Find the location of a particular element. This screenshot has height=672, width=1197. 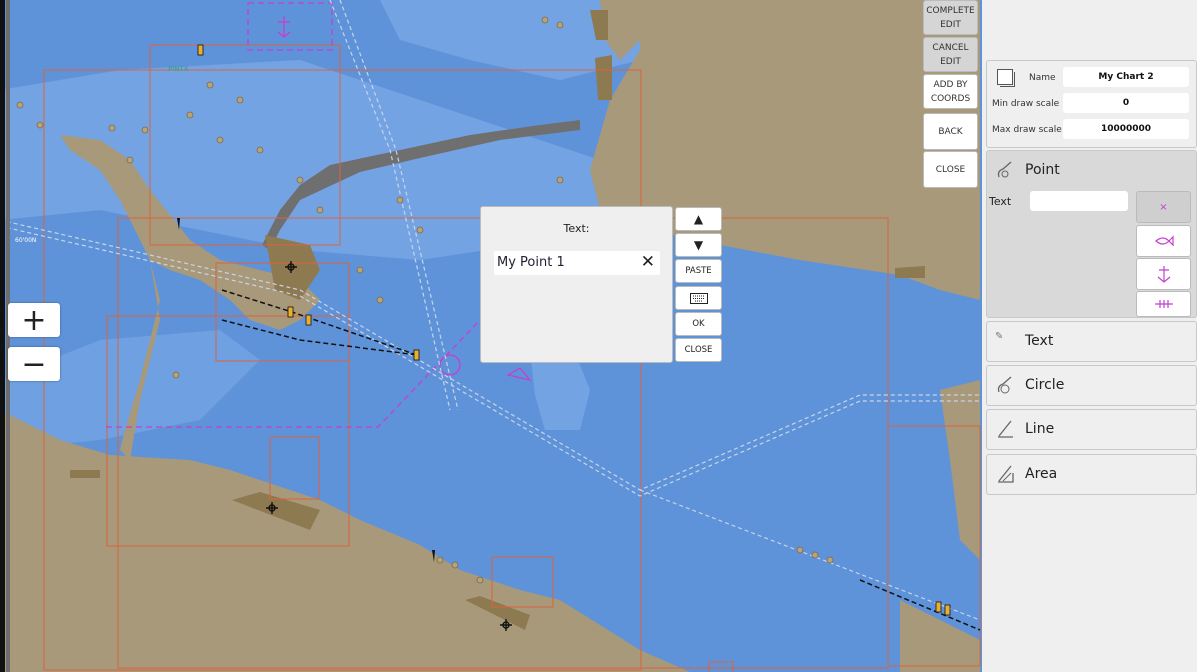

text-tool-icon: ✎ is located at coordinates (999, 336).